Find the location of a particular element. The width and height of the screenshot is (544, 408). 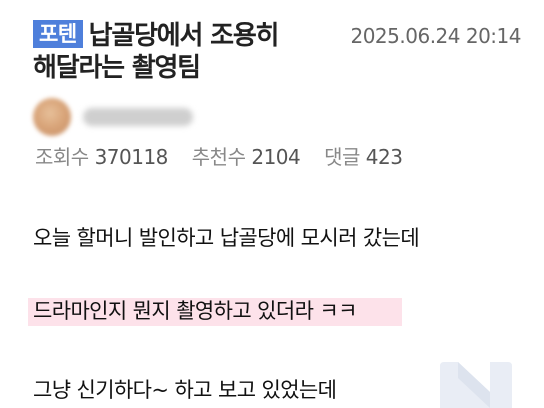

views-value: 370118 is located at coordinates (131, 157).